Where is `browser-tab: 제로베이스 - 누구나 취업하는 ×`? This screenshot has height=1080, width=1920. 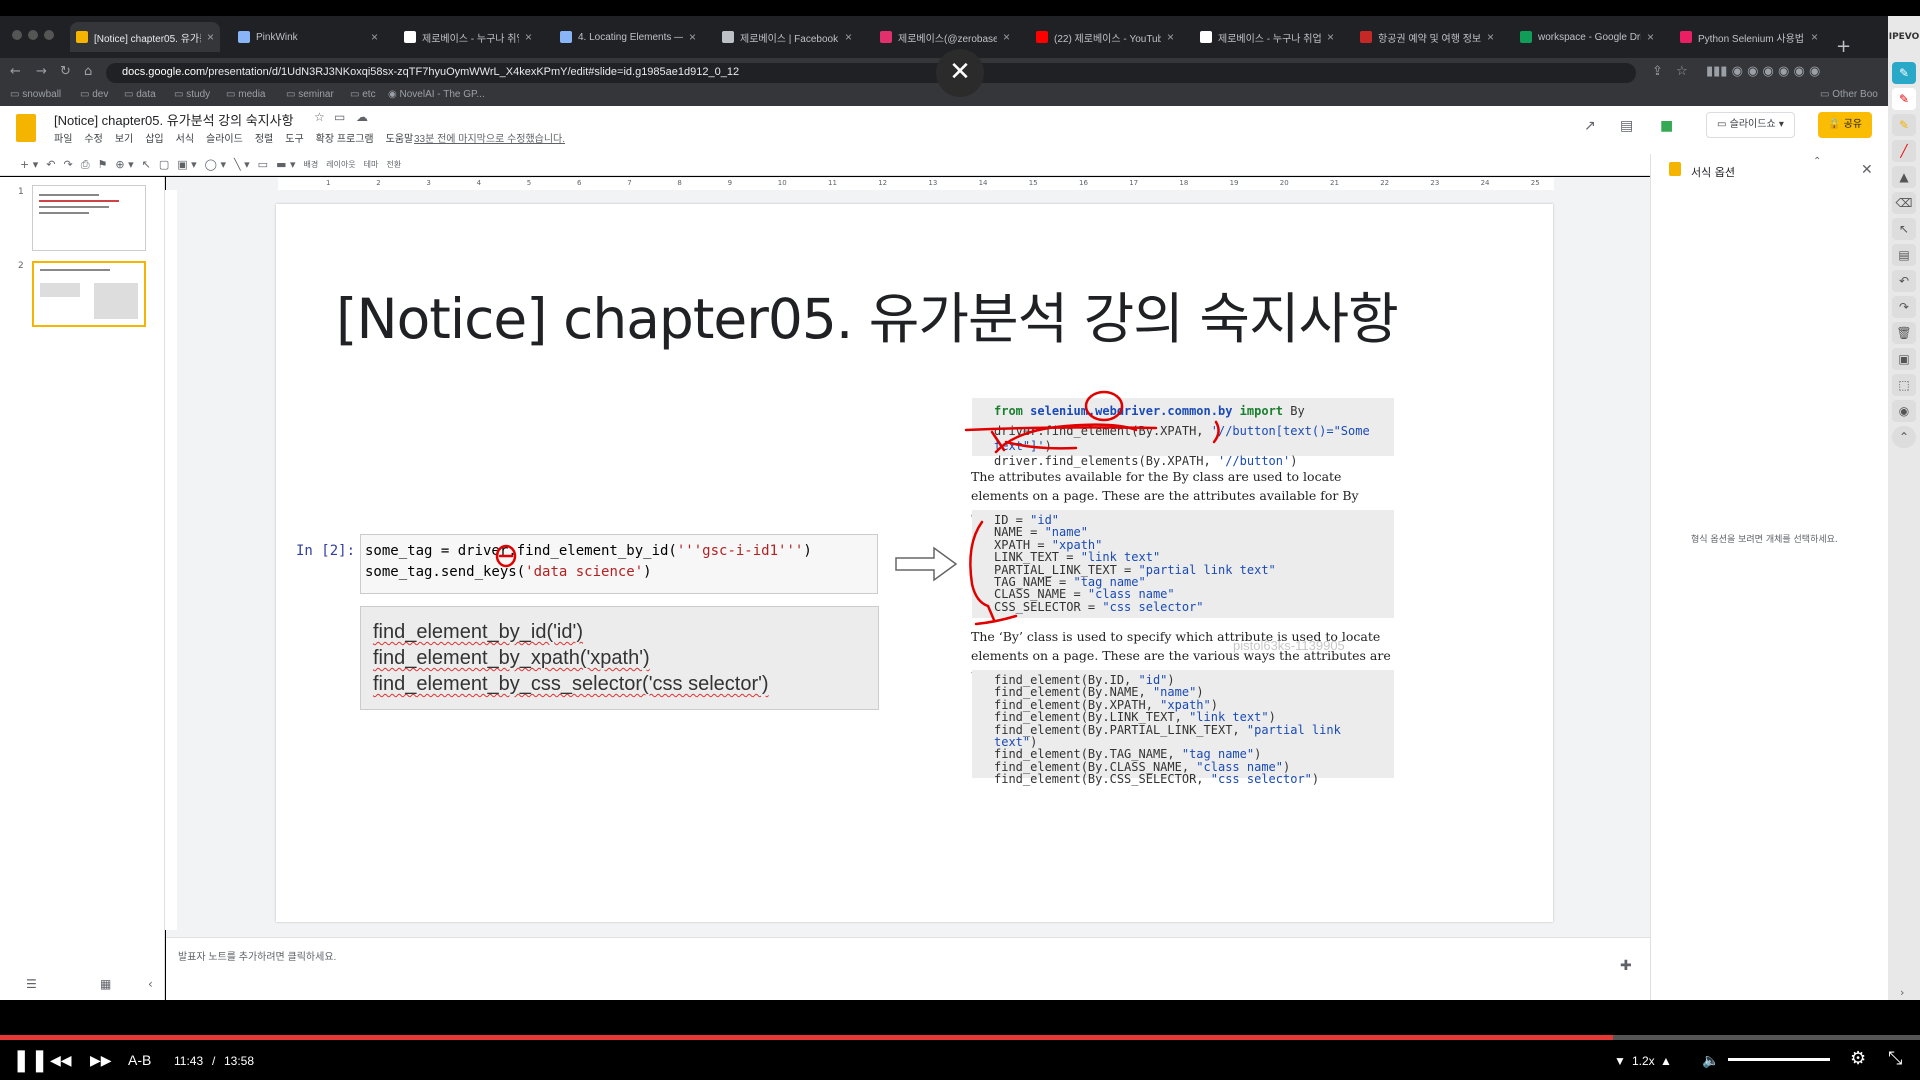
browser-tab: 제로베이스 - 누구나 취업하는 × is located at coordinates (1267, 37).